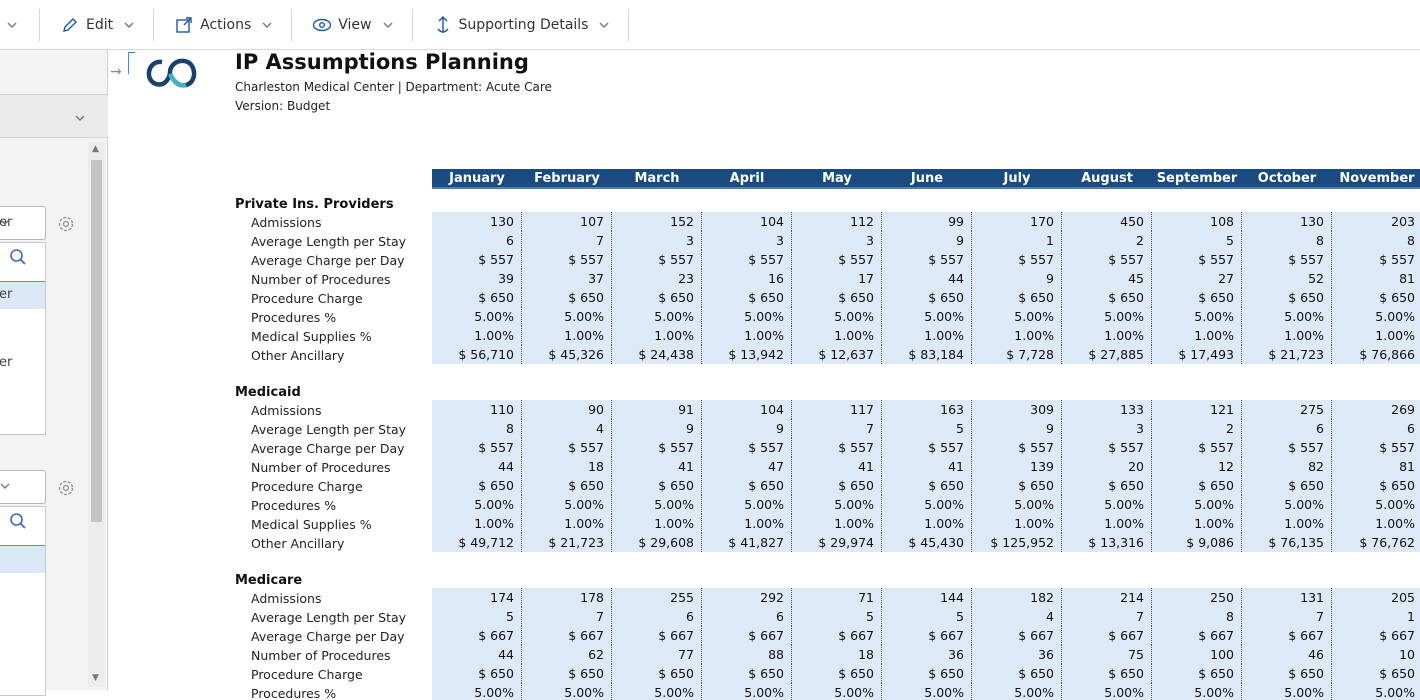 Image resolution: width=1420 pixels, height=700 pixels. I want to click on data-cell: 104, so click(747, 221).